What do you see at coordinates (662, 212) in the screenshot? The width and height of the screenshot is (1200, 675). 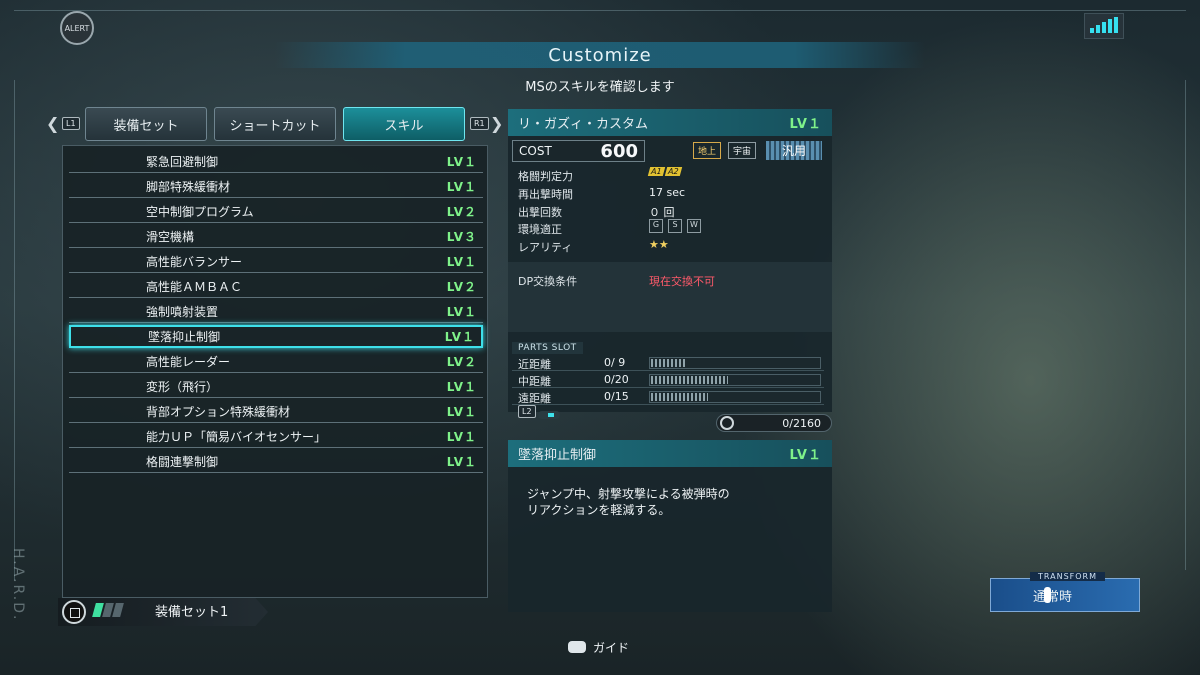 I see `stat-sortie-value: ０ 回` at bounding box center [662, 212].